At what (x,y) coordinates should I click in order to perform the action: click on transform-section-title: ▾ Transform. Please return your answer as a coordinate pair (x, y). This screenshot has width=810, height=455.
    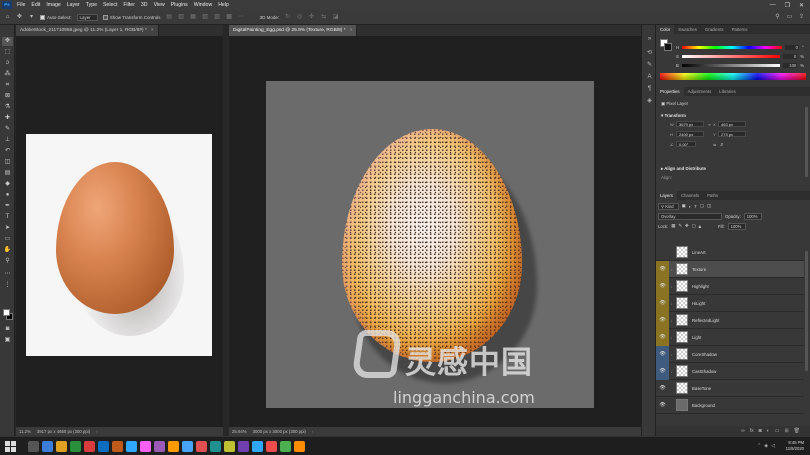
    Looking at the image, I should click on (673, 116).